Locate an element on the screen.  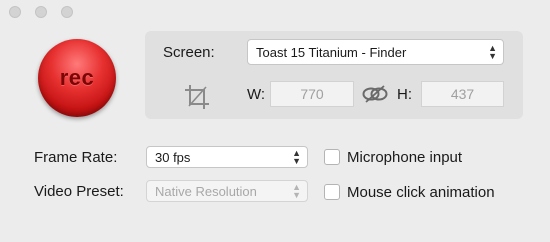
frame-rate-label: Frame Rate: is located at coordinates (76, 157).